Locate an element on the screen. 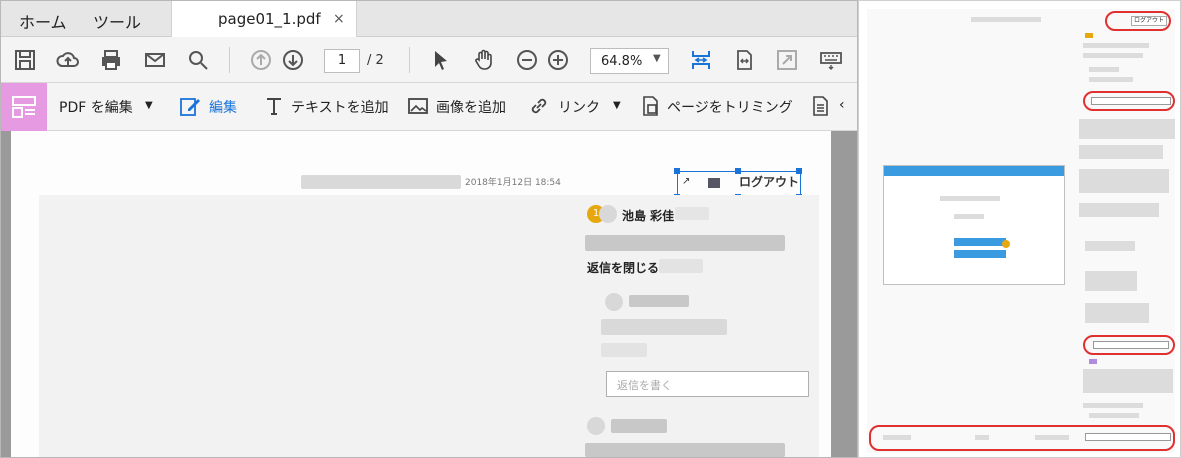 The height and width of the screenshot is (458, 1181). zoom-out-icon is located at coordinates (527, 60).